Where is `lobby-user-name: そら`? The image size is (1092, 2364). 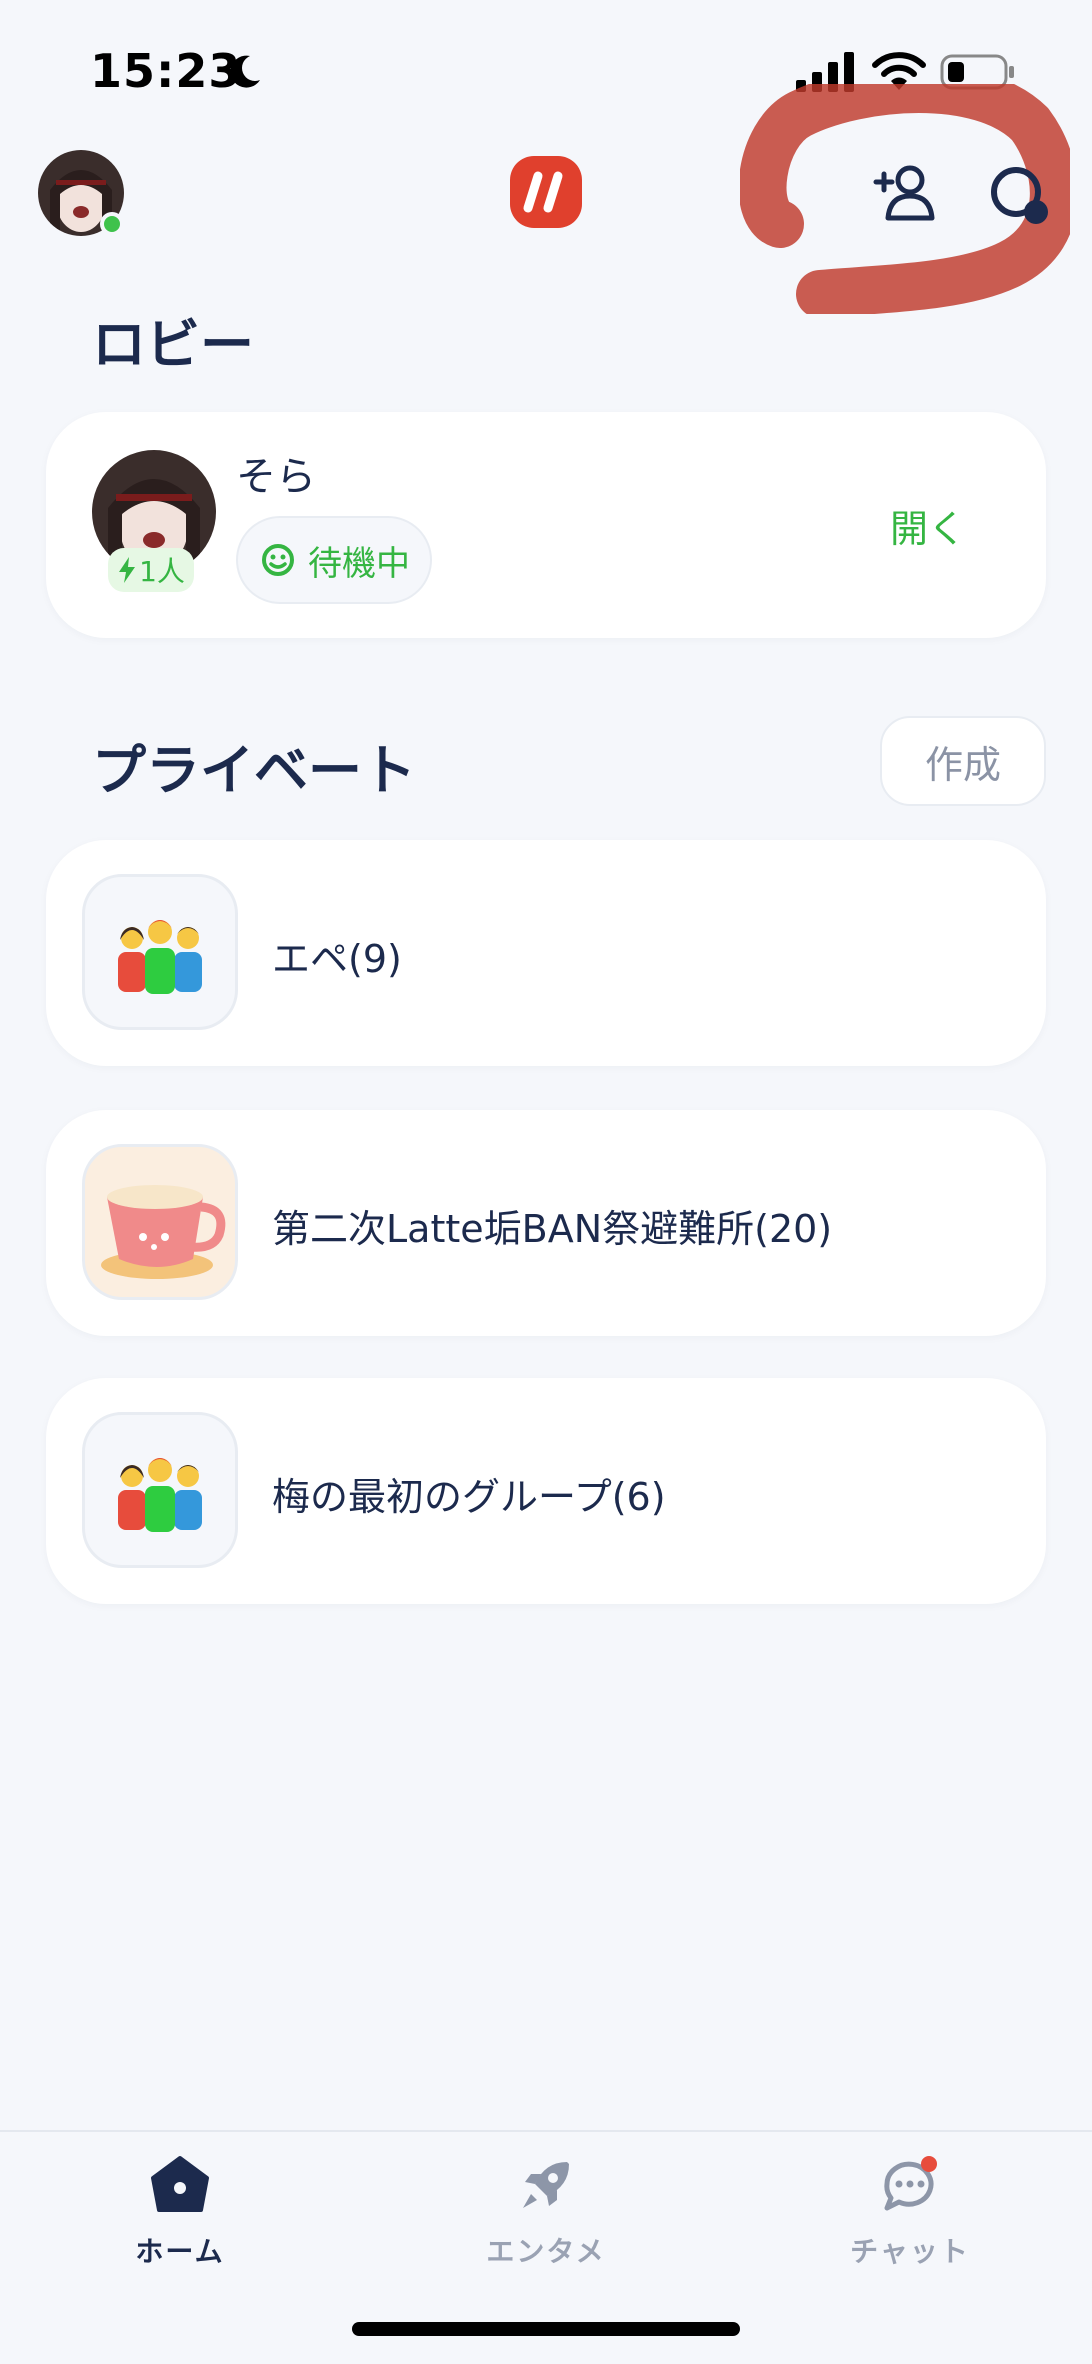 lobby-user-name: そら is located at coordinates (276, 477).